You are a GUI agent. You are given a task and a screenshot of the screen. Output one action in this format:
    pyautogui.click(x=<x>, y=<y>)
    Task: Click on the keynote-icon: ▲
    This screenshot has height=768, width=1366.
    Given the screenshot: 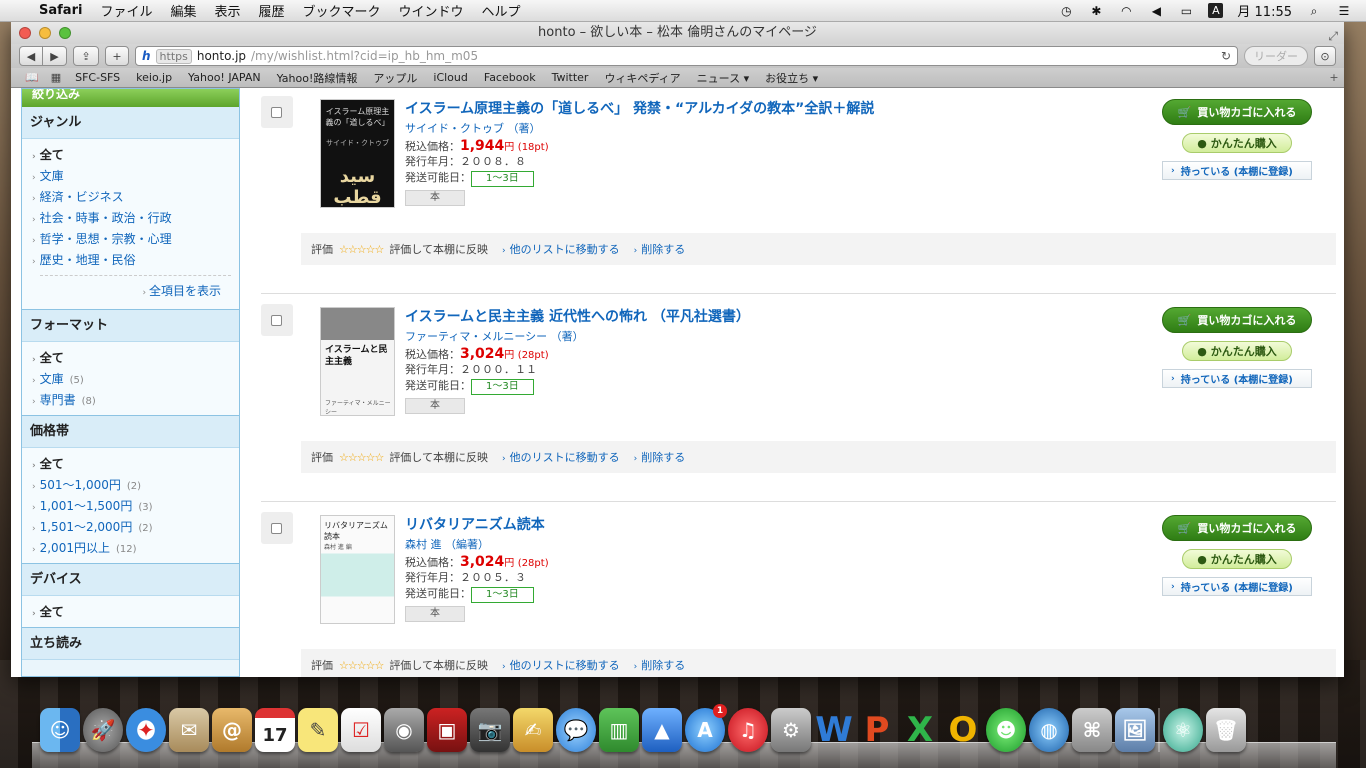 What is the action you would take?
    pyautogui.click(x=662, y=730)
    